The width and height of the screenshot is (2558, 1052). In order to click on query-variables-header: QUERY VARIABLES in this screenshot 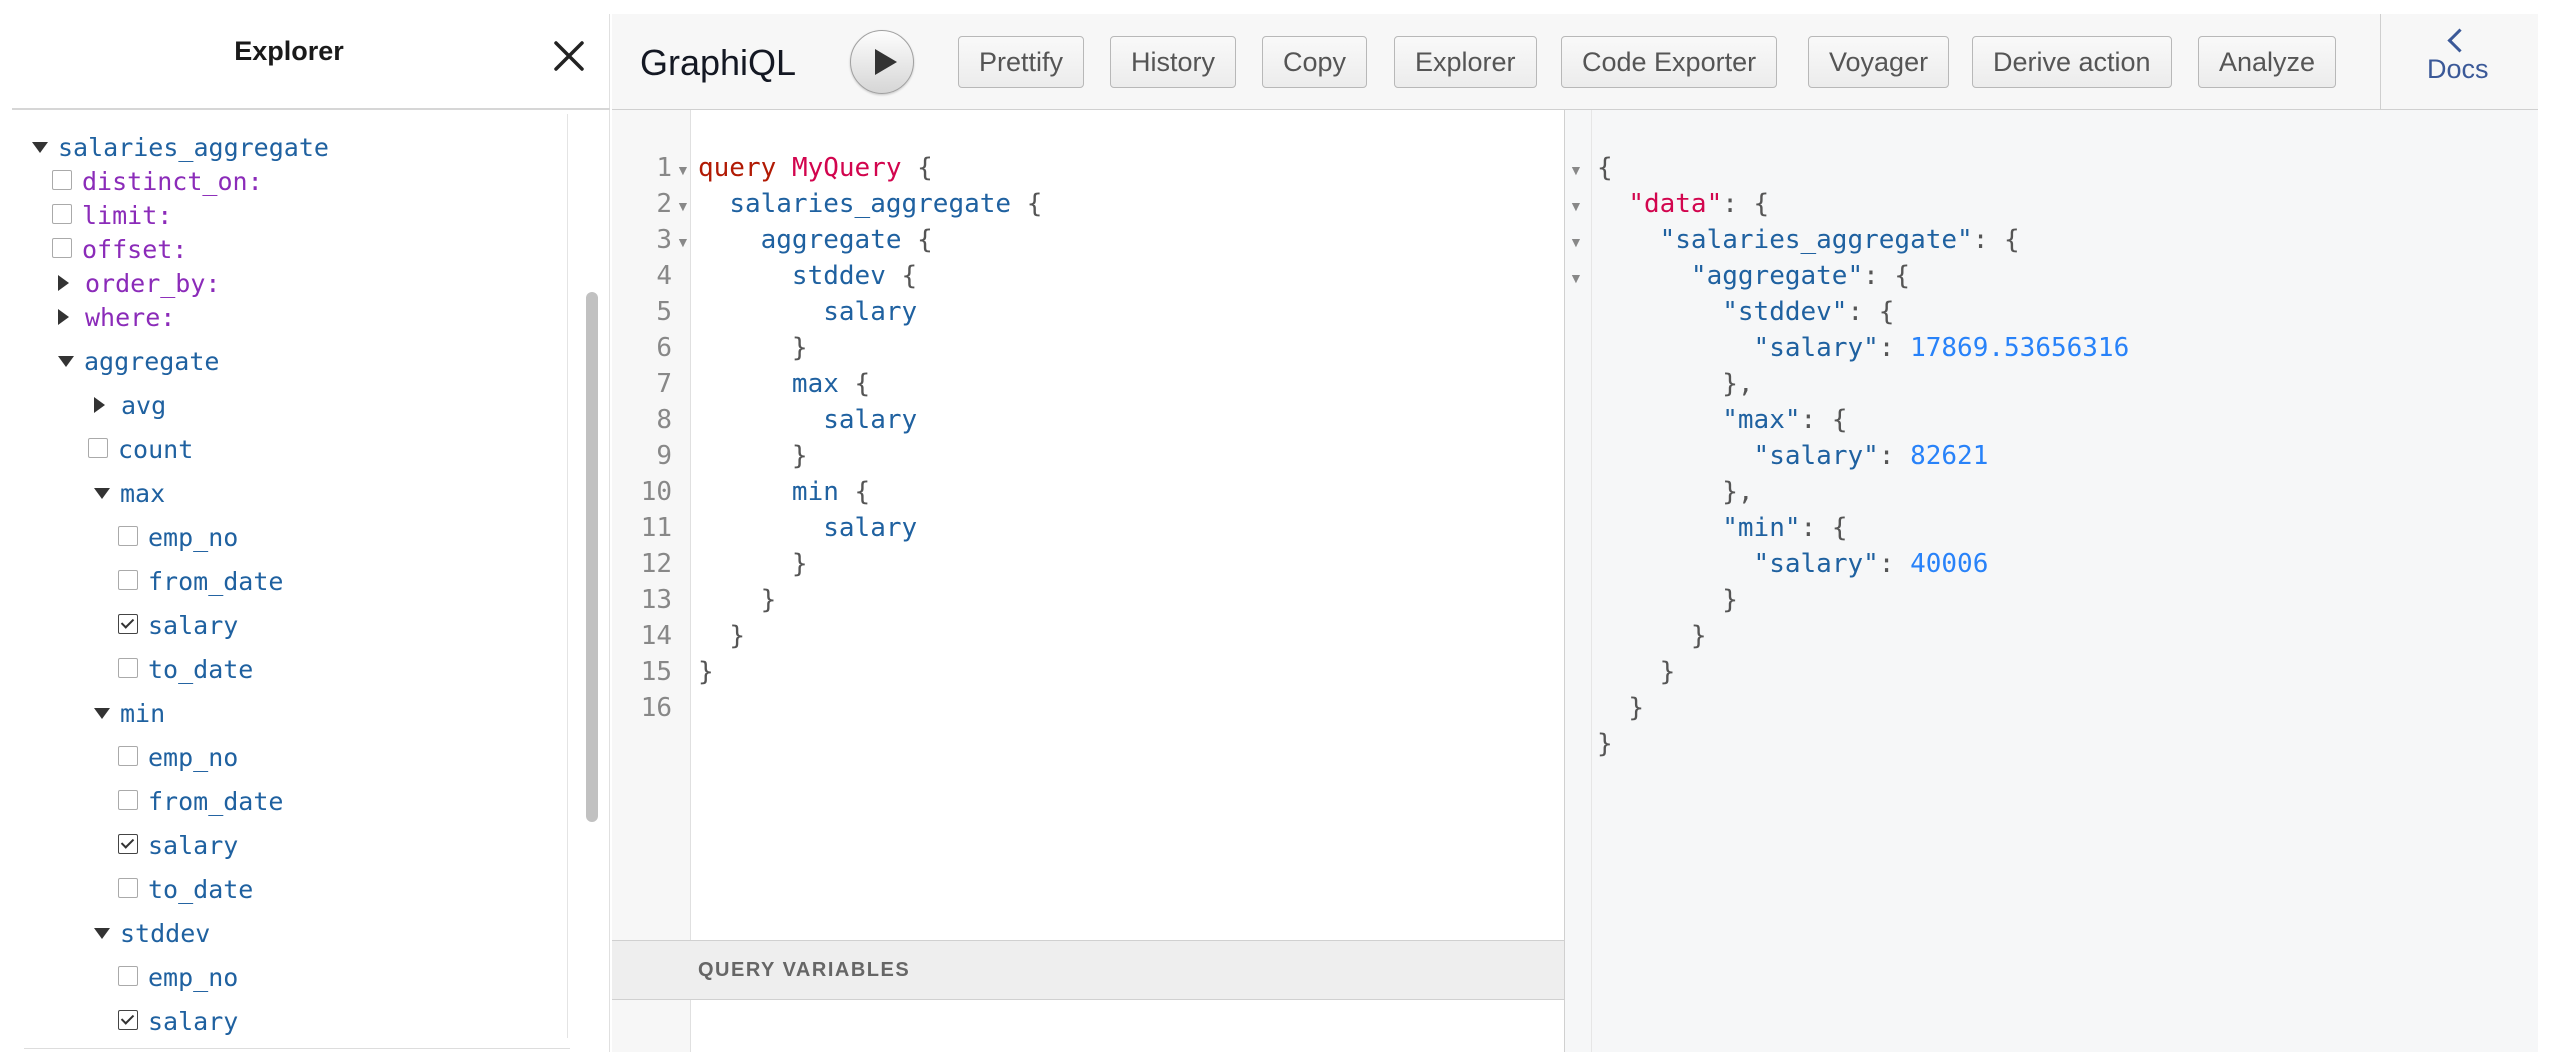, I will do `click(1088, 970)`.